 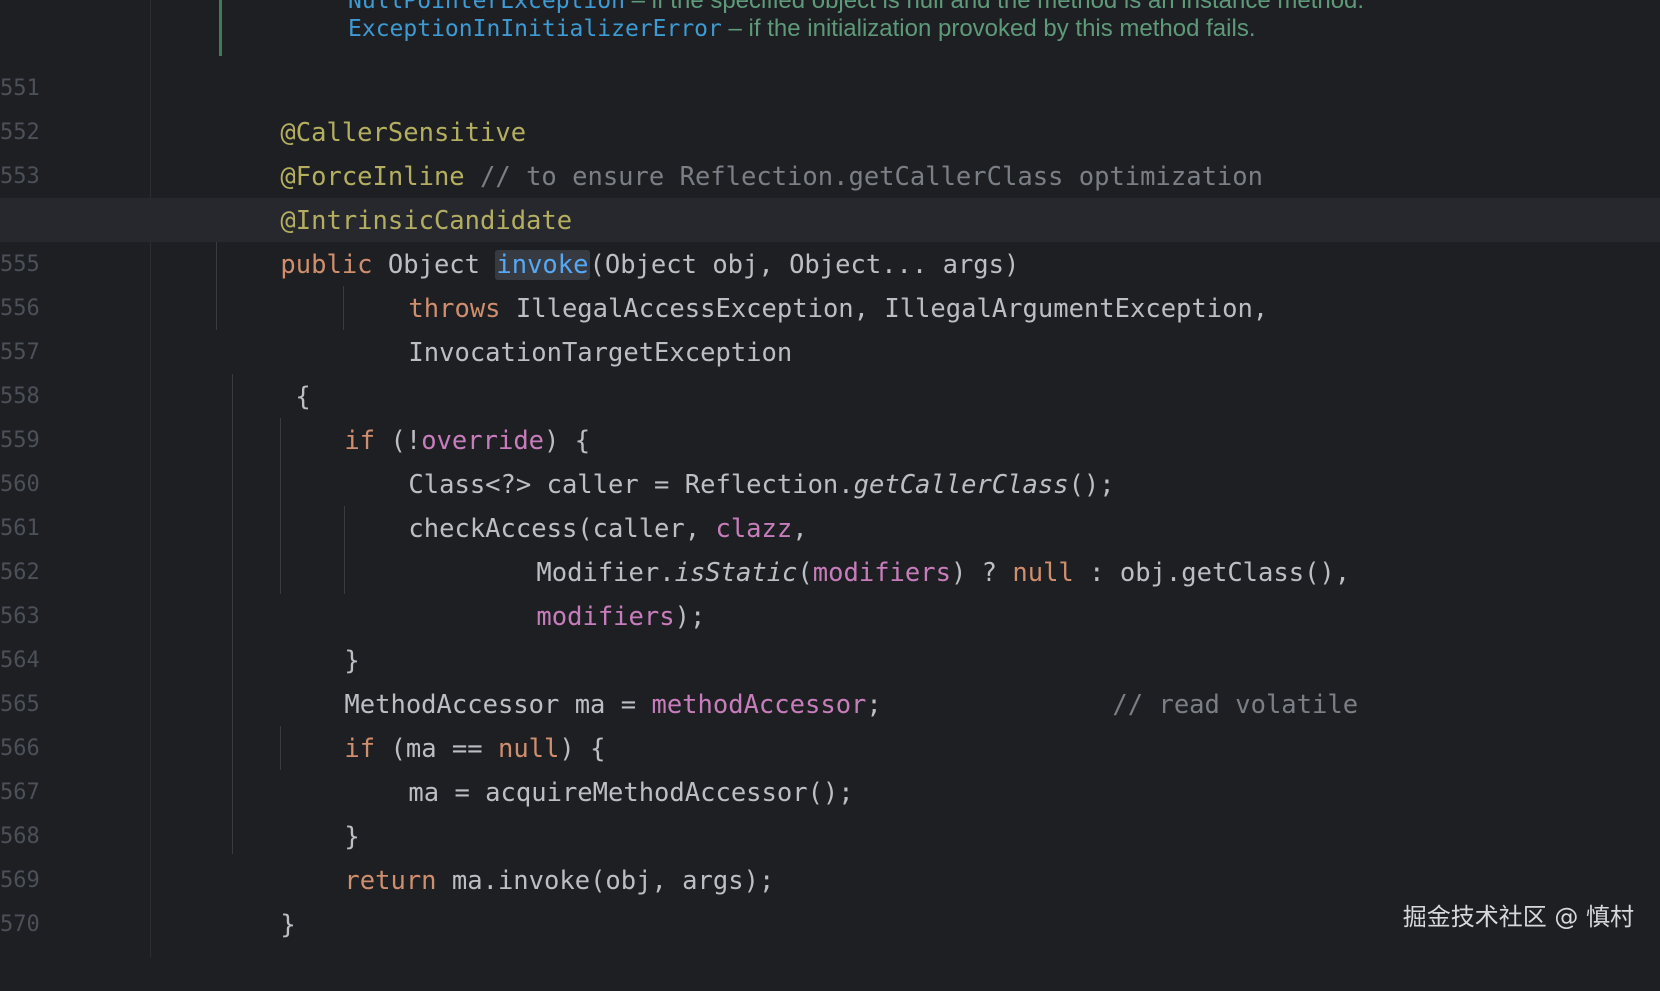 What do you see at coordinates (590, 591) in the screenshot?
I see `code-line: modifiers);` at bounding box center [590, 591].